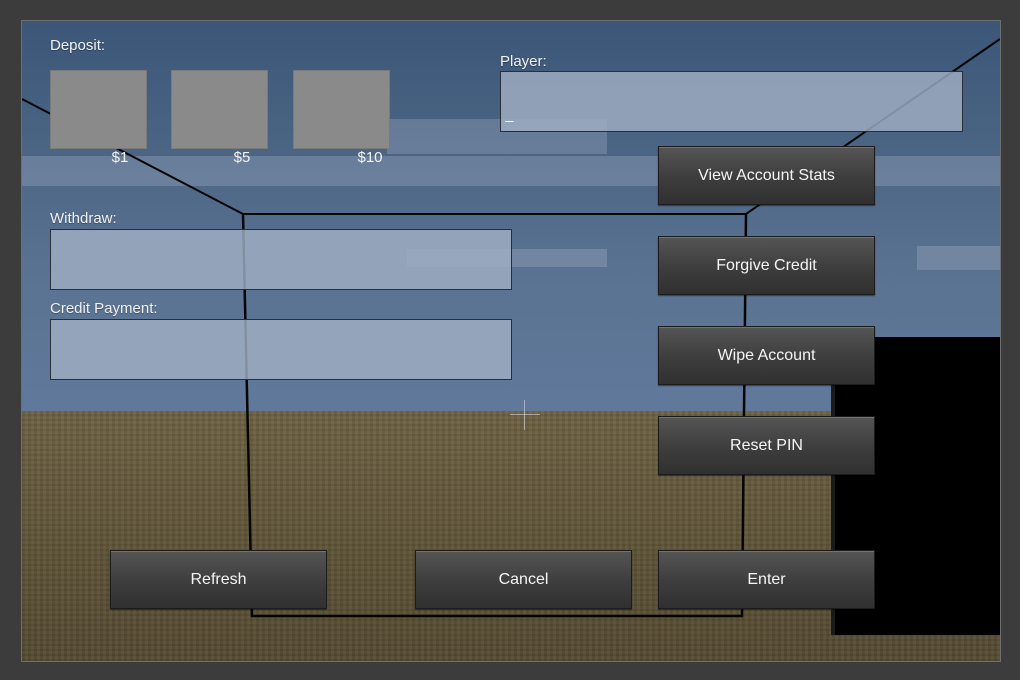 This screenshot has height=680, width=1020. Describe the element at coordinates (120, 157) in the screenshot. I see `deposit-caption-1: $1` at that location.